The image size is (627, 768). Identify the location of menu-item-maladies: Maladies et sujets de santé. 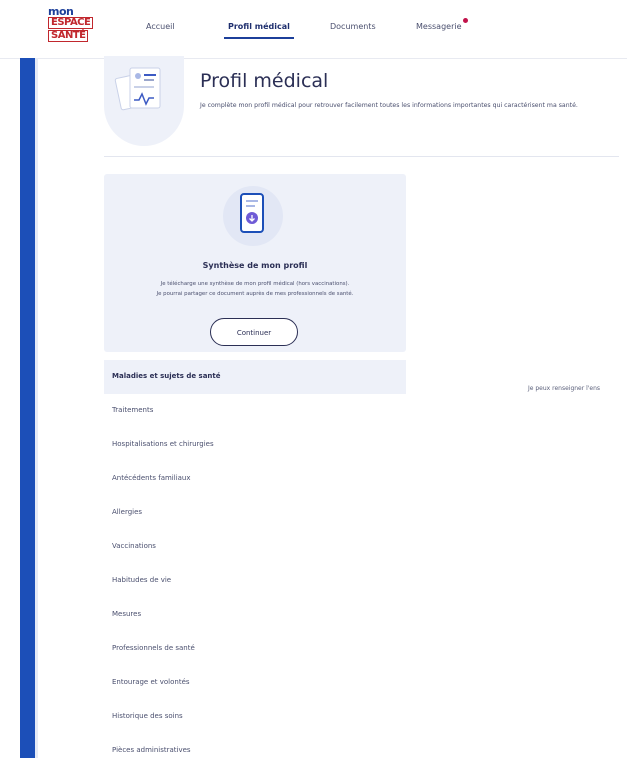
(255, 377).